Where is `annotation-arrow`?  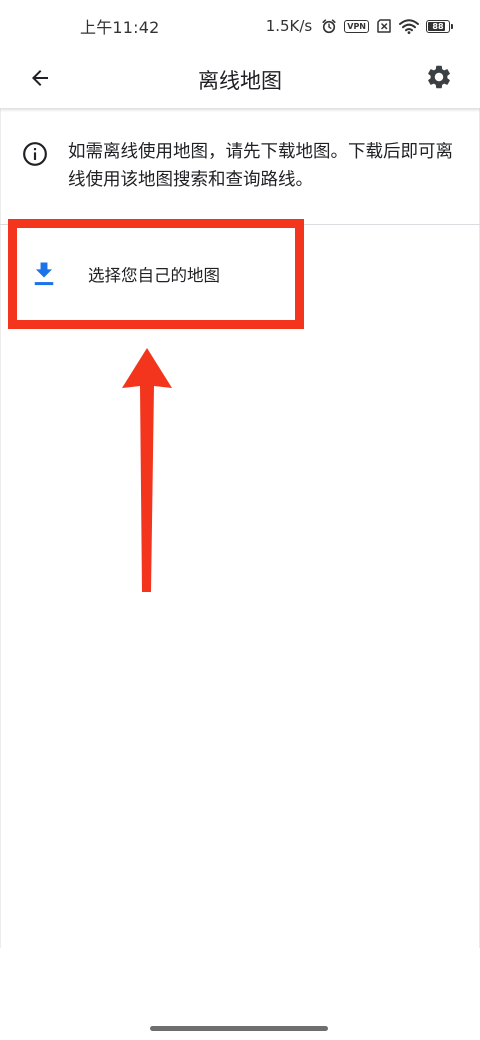
annotation-arrow is located at coordinates (147, 470).